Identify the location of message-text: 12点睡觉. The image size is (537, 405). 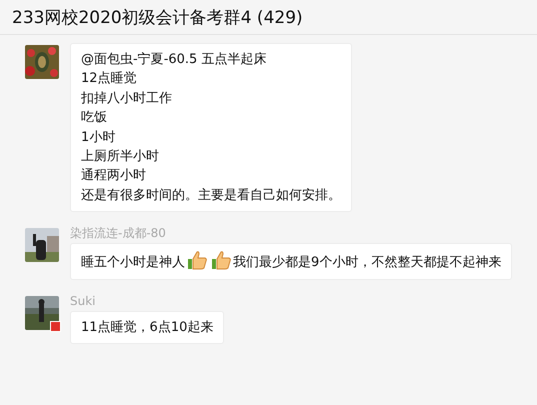
(109, 78).